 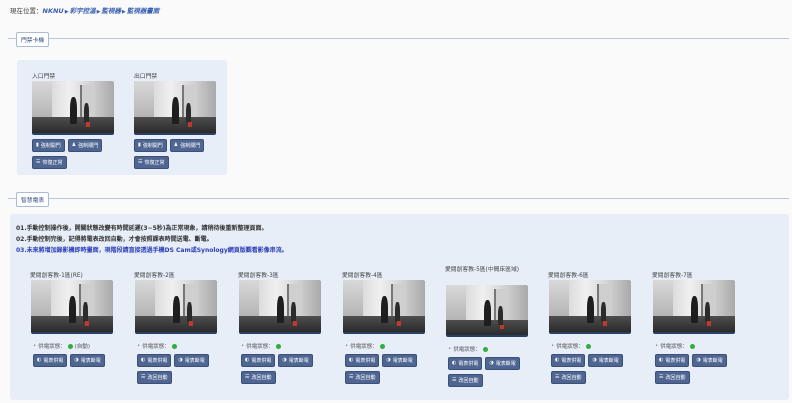 I want to click on meter-card-2: 愛閱創客教-2區 • 供電狀態： ◐ 電表供電 ◑ 電表斷電 ☰ 改回自動, so click(x=175, y=331).